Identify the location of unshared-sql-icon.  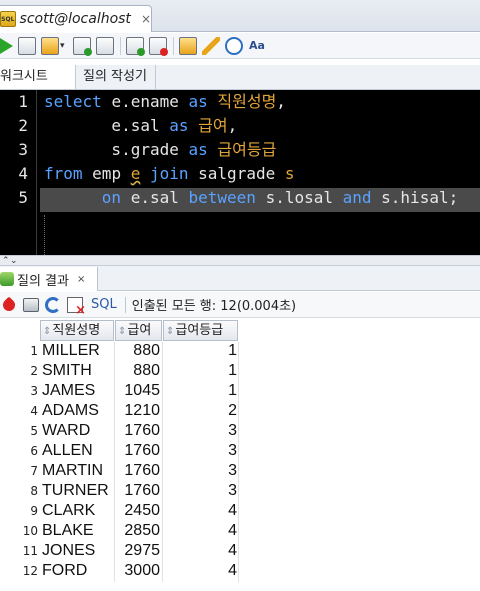
(188, 45).